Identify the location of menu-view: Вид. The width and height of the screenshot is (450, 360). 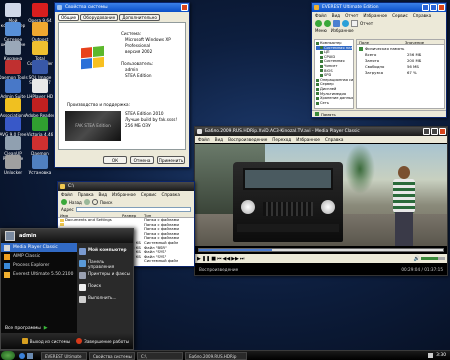
(336, 15).